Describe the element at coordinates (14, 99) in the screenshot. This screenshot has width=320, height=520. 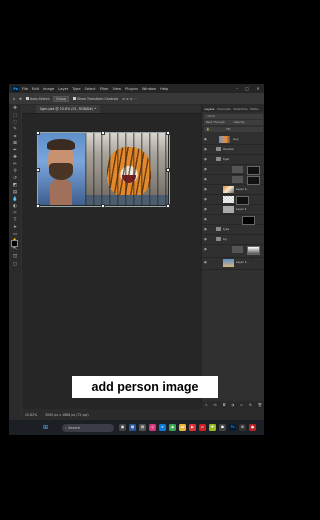
I see `home-icon: ⌂` at that location.